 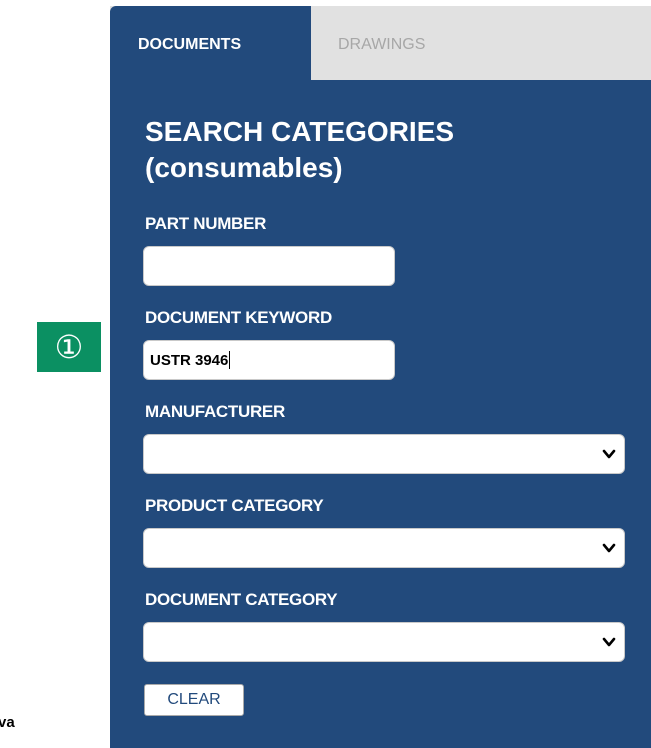 What do you see at coordinates (69, 347) in the screenshot?
I see `step-marker-badge: ①` at bounding box center [69, 347].